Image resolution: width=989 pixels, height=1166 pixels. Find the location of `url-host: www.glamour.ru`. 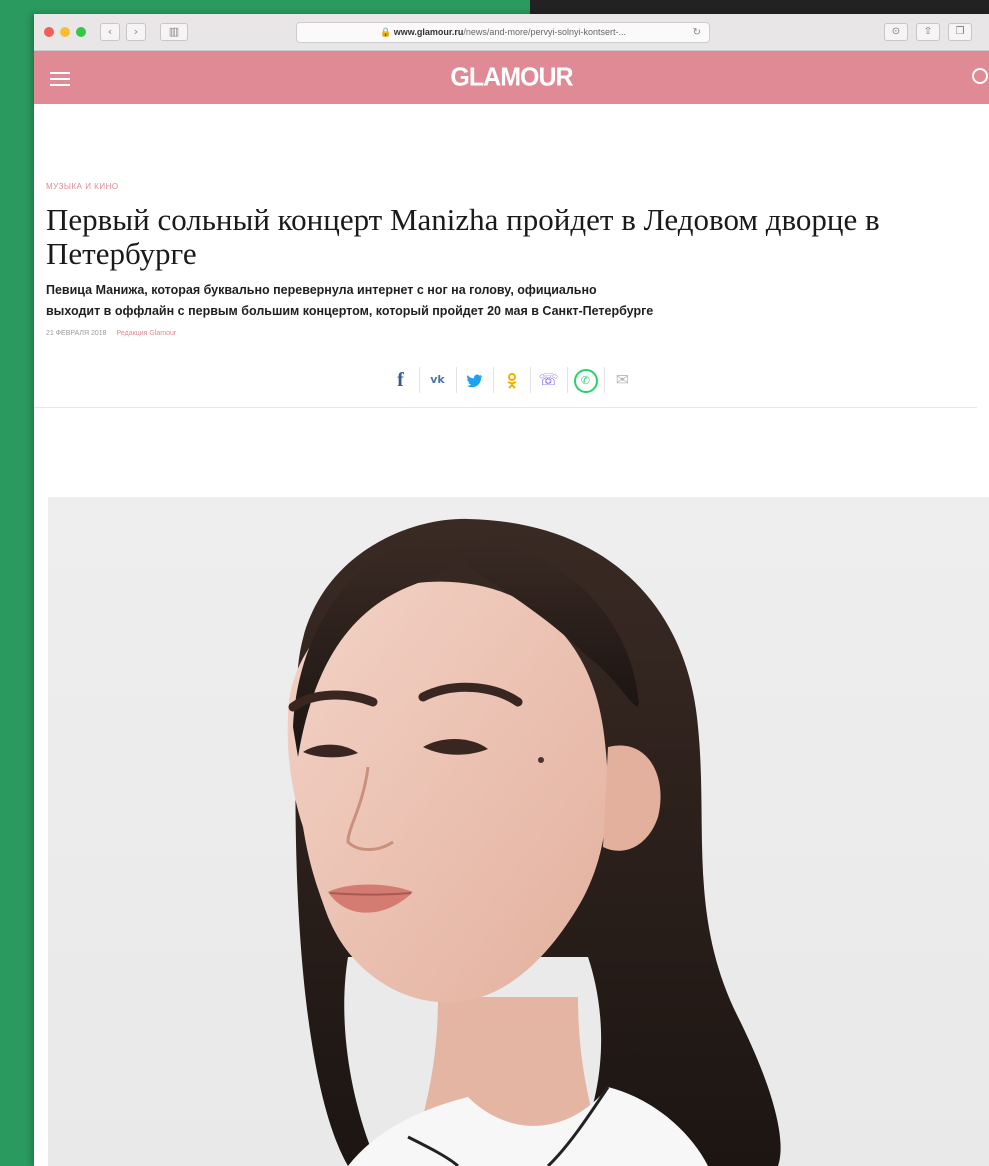

url-host: www.glamour.ru is located at coordinates (428, 32).